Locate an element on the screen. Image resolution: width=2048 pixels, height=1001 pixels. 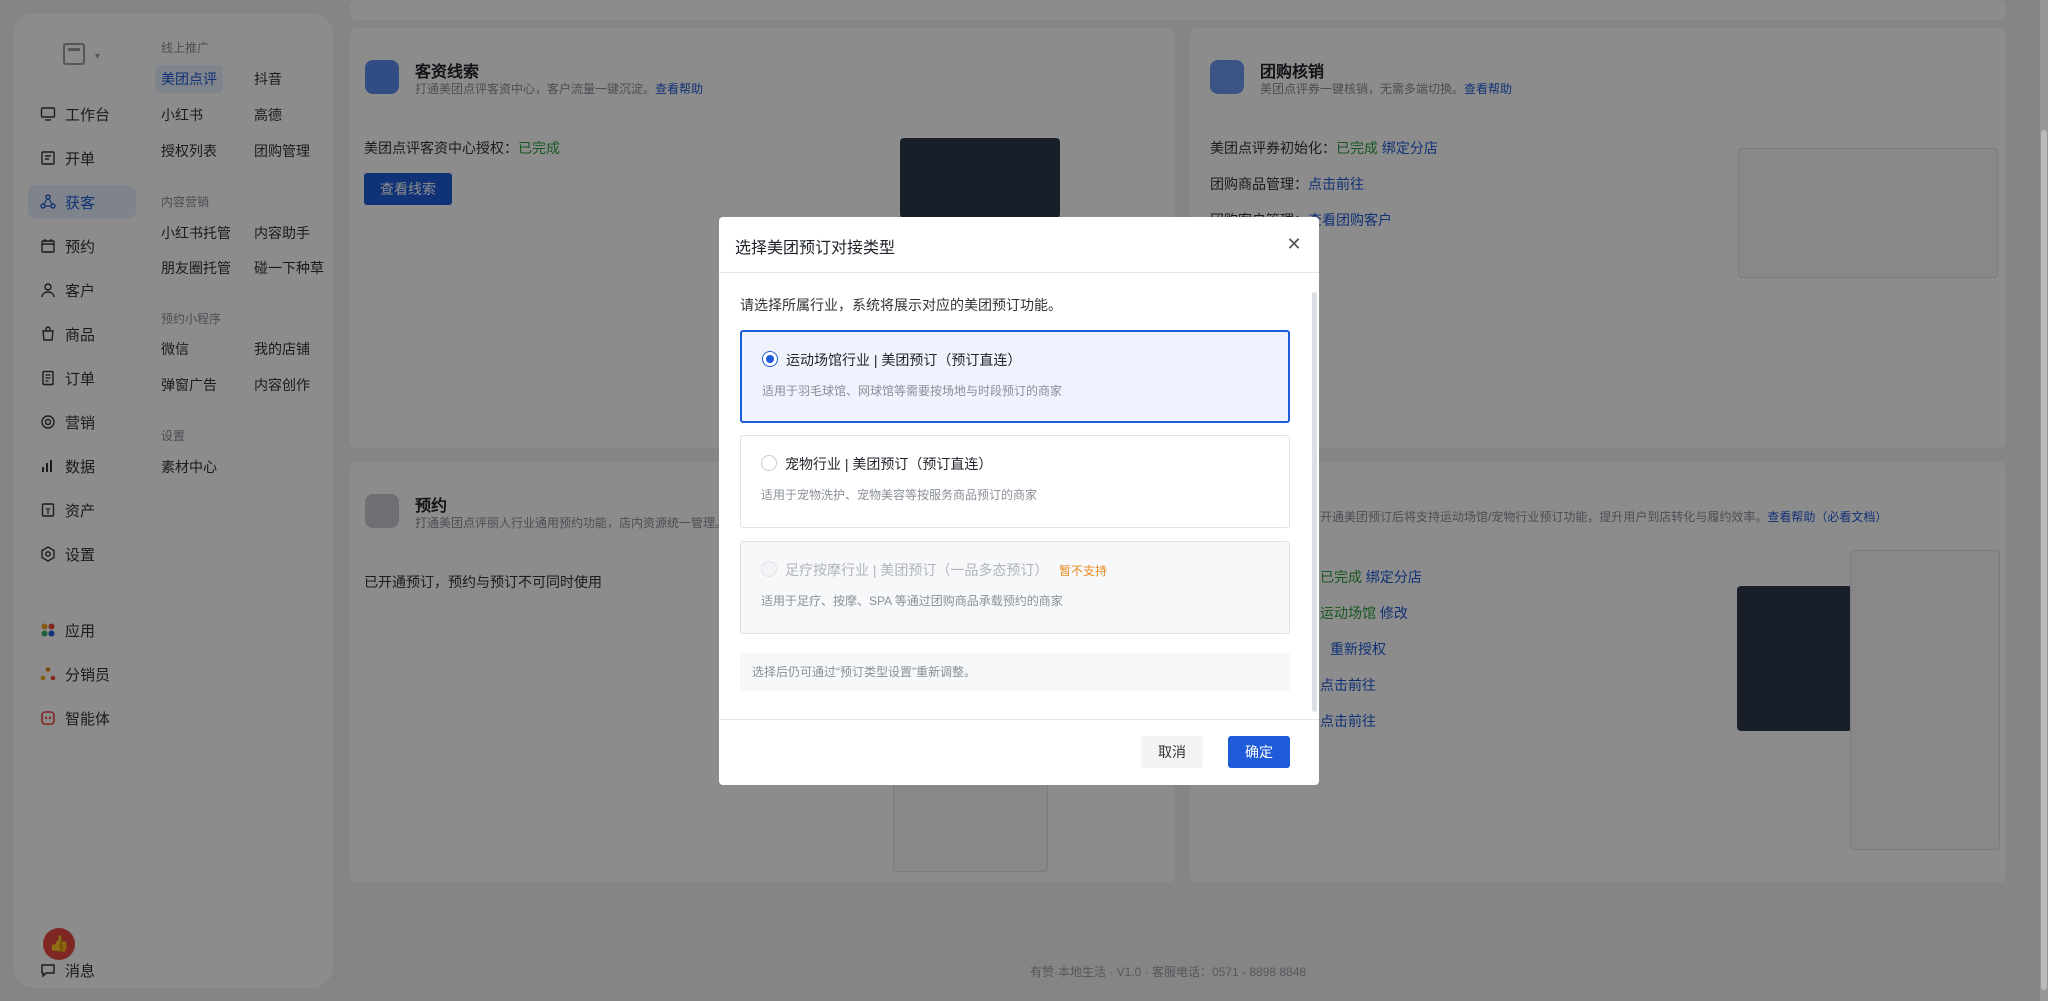
unsupported-tag: 暂不支持 is located at coordinates (1083, 571).